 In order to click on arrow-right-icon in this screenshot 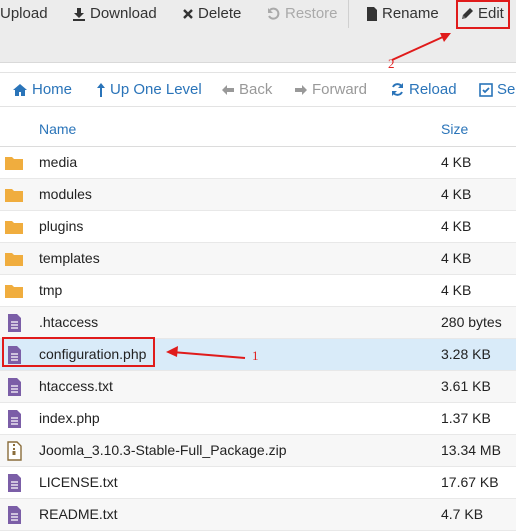, I will do `click(301, 89)`.